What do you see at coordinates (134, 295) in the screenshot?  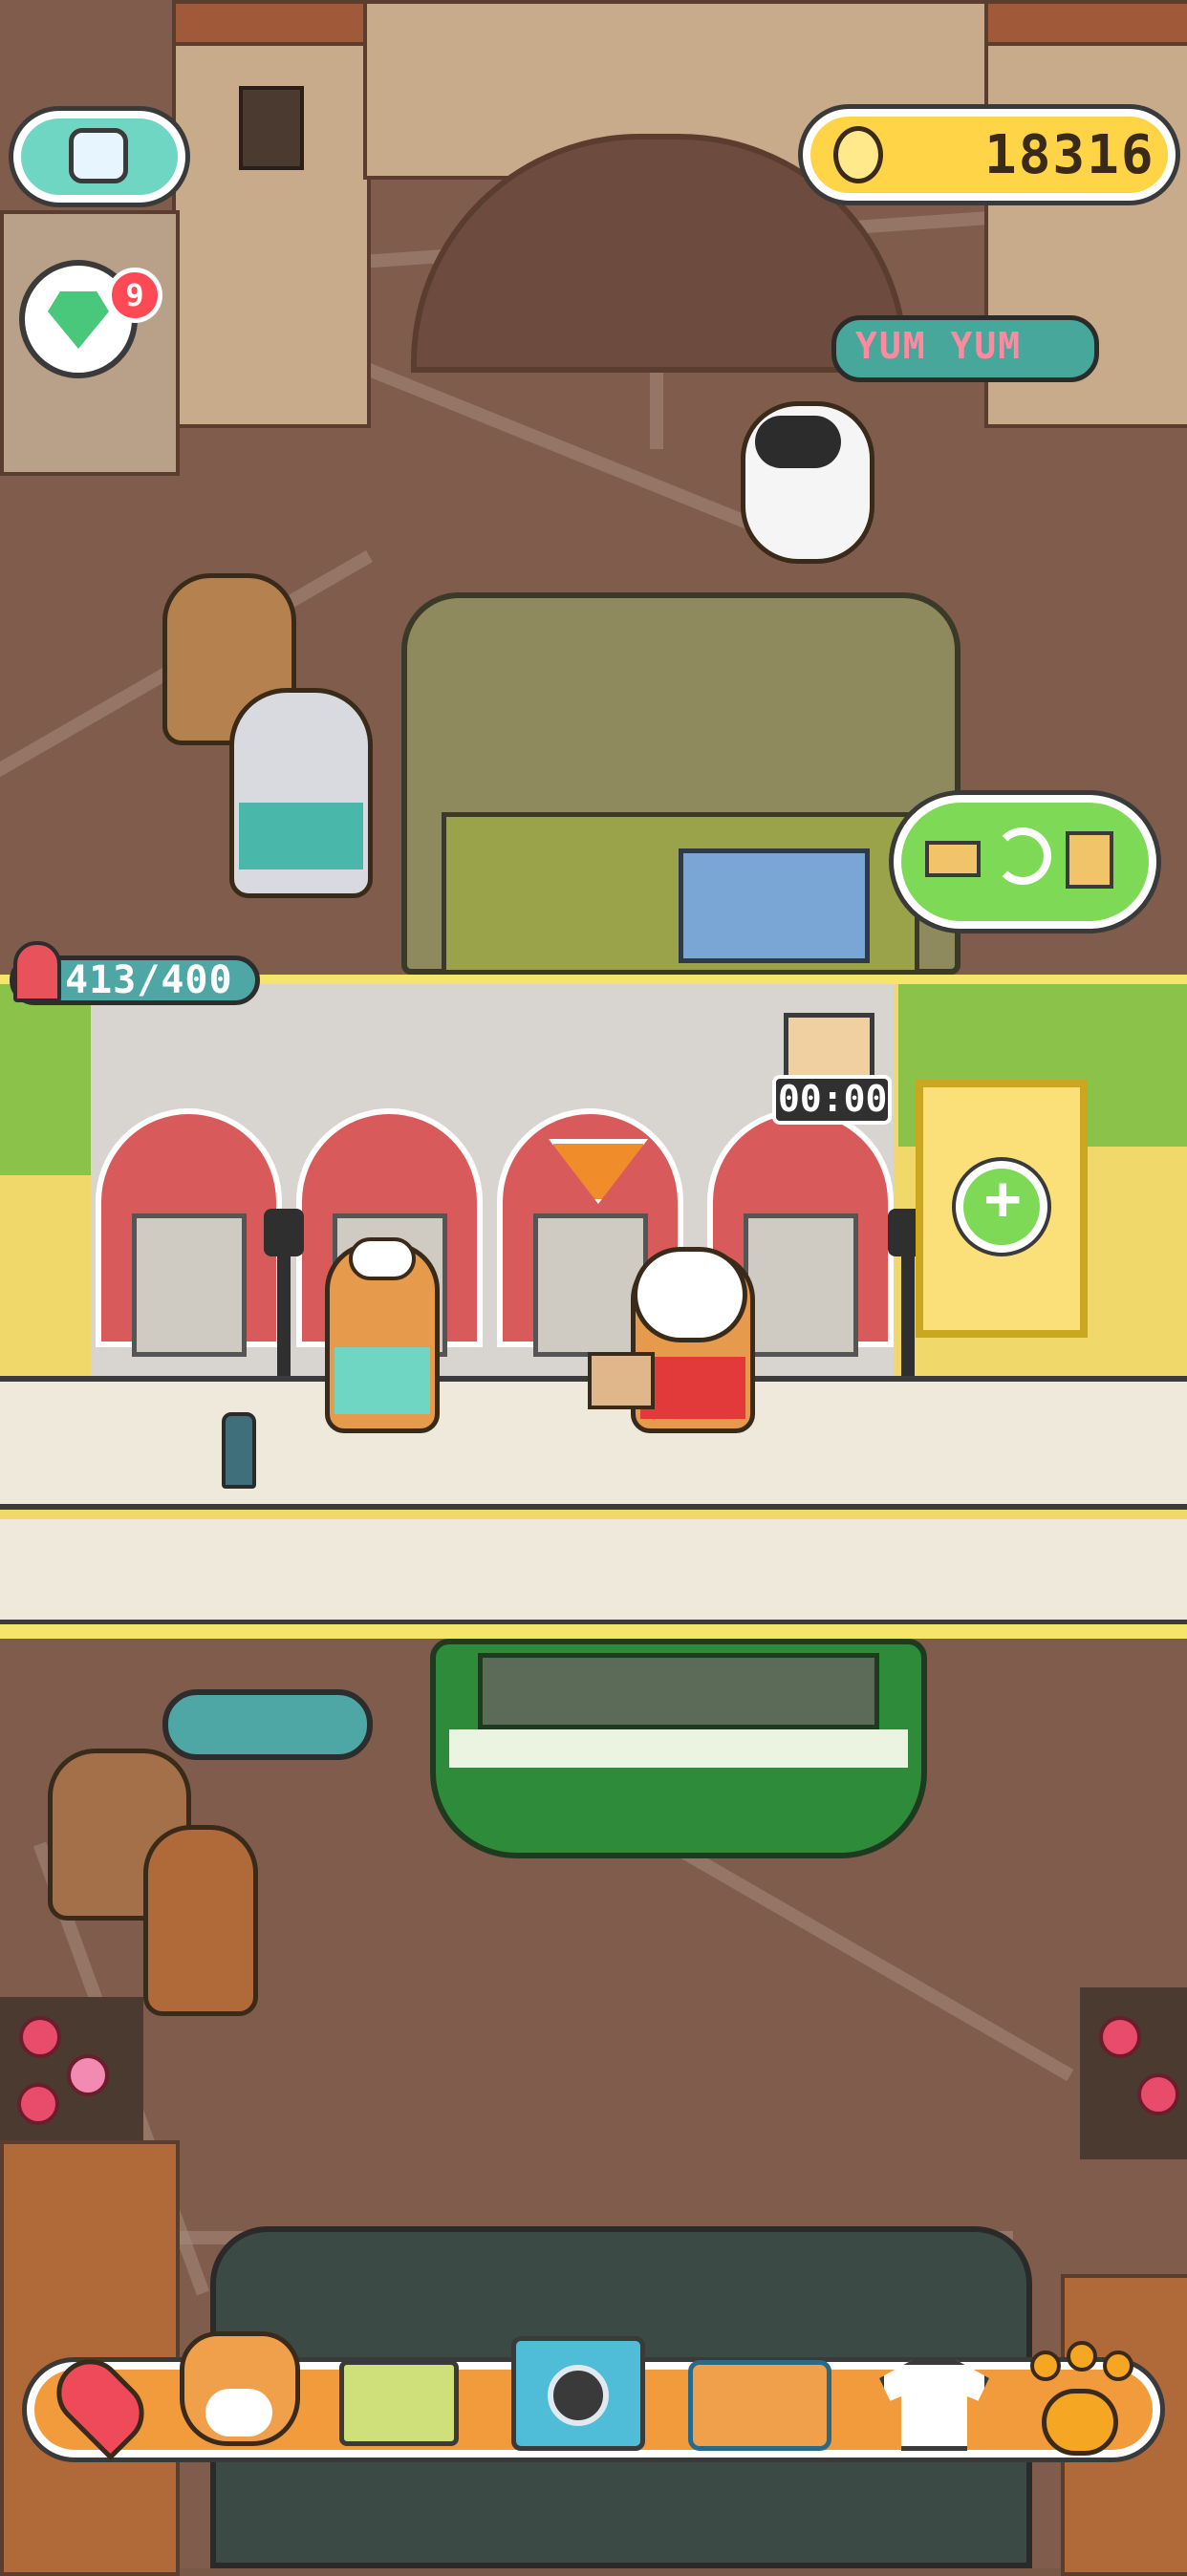 I see `notification-badge: 9` at bounding box center [134, 295].